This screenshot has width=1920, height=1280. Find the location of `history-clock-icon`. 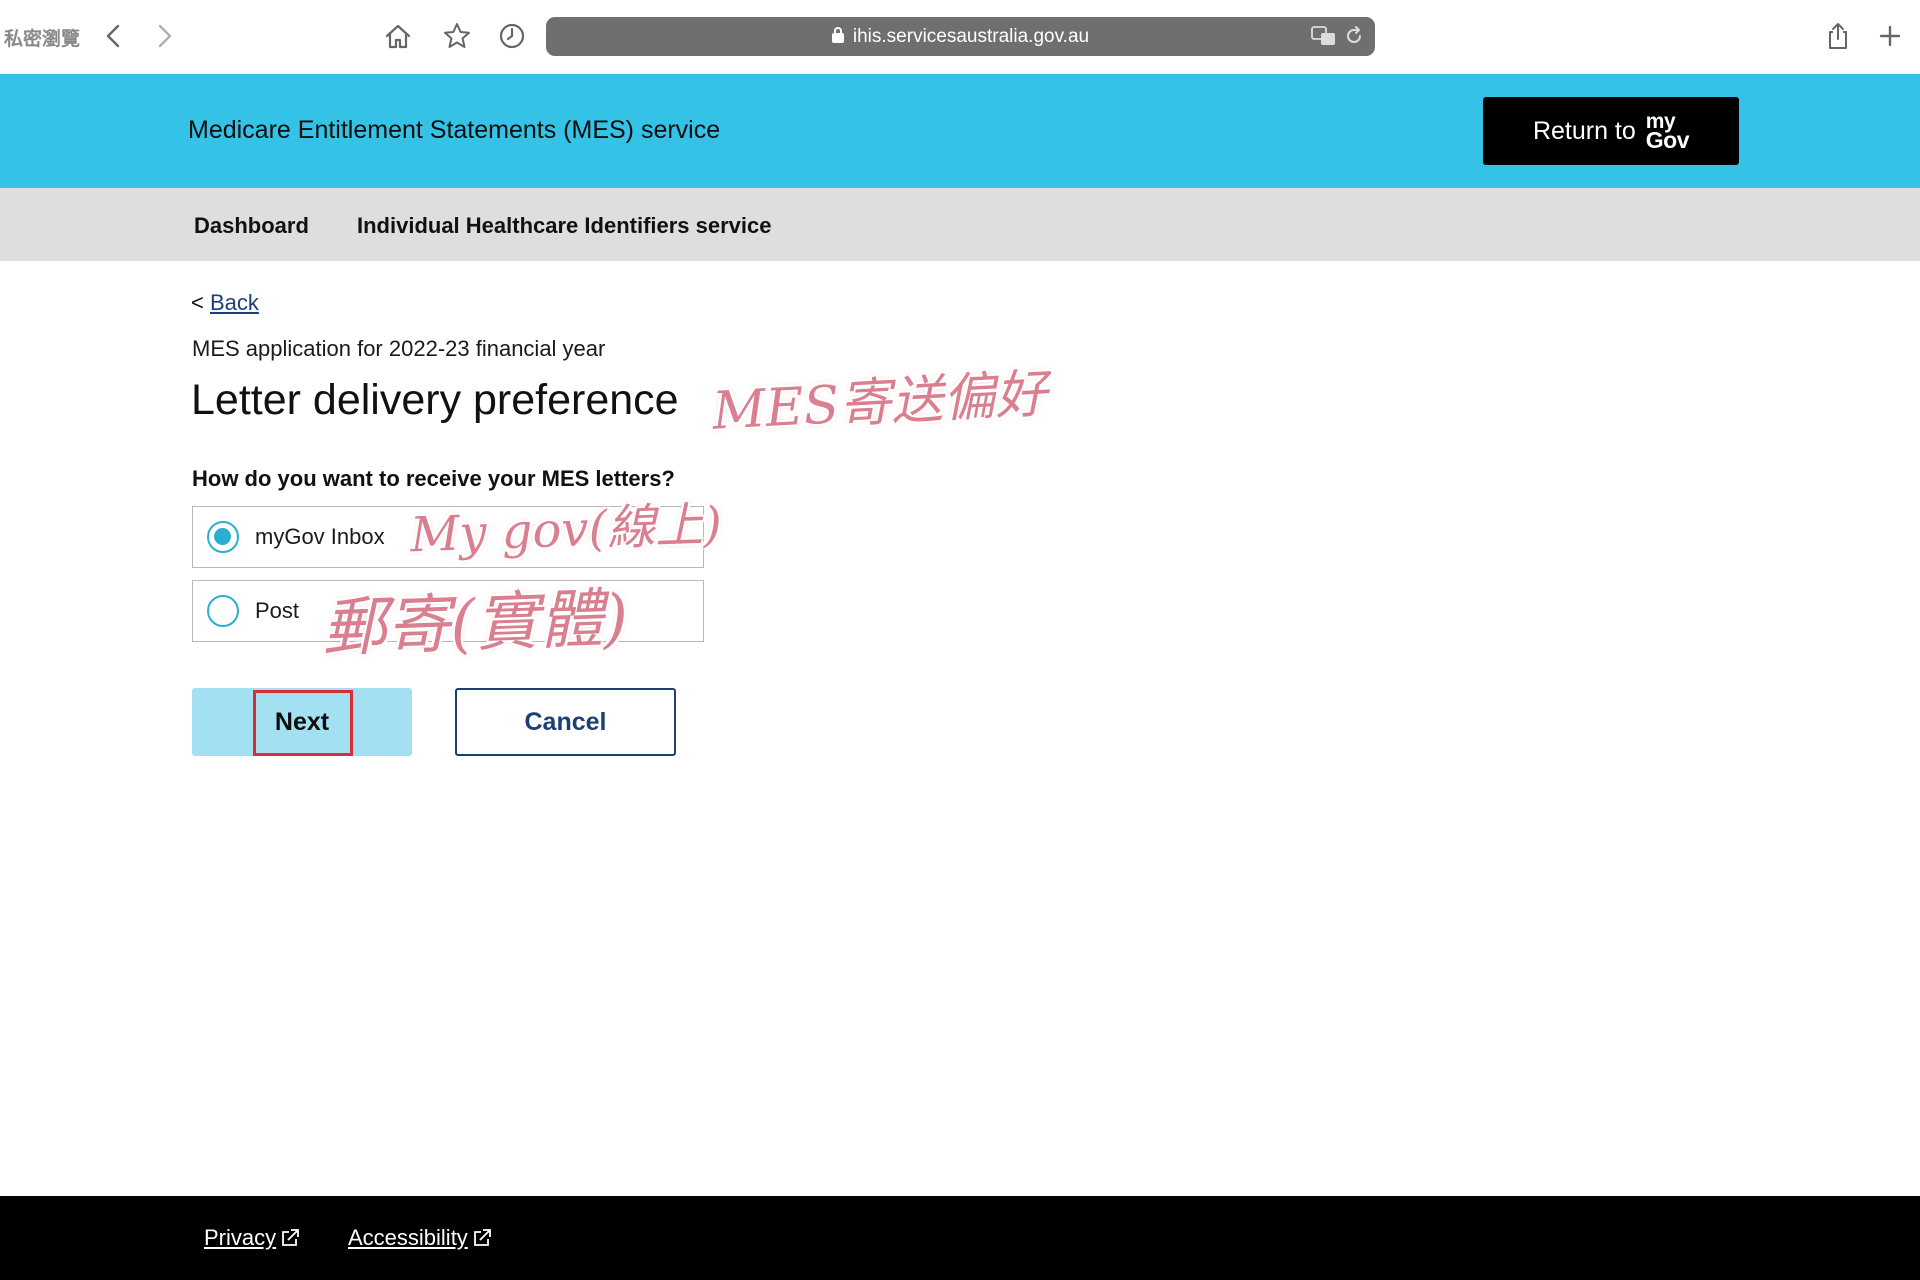

history-clock-icon is located at coordinates (512, 36).